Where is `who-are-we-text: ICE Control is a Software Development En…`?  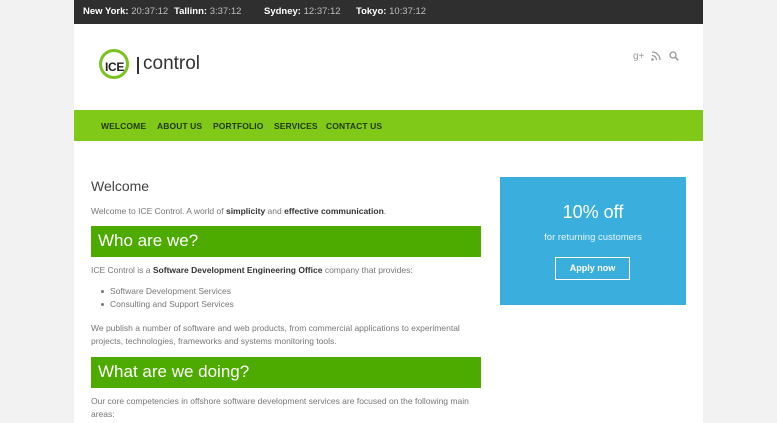 who-are-we-text: ICE Control is a Software Development En… is located at coordinates (252, 270).